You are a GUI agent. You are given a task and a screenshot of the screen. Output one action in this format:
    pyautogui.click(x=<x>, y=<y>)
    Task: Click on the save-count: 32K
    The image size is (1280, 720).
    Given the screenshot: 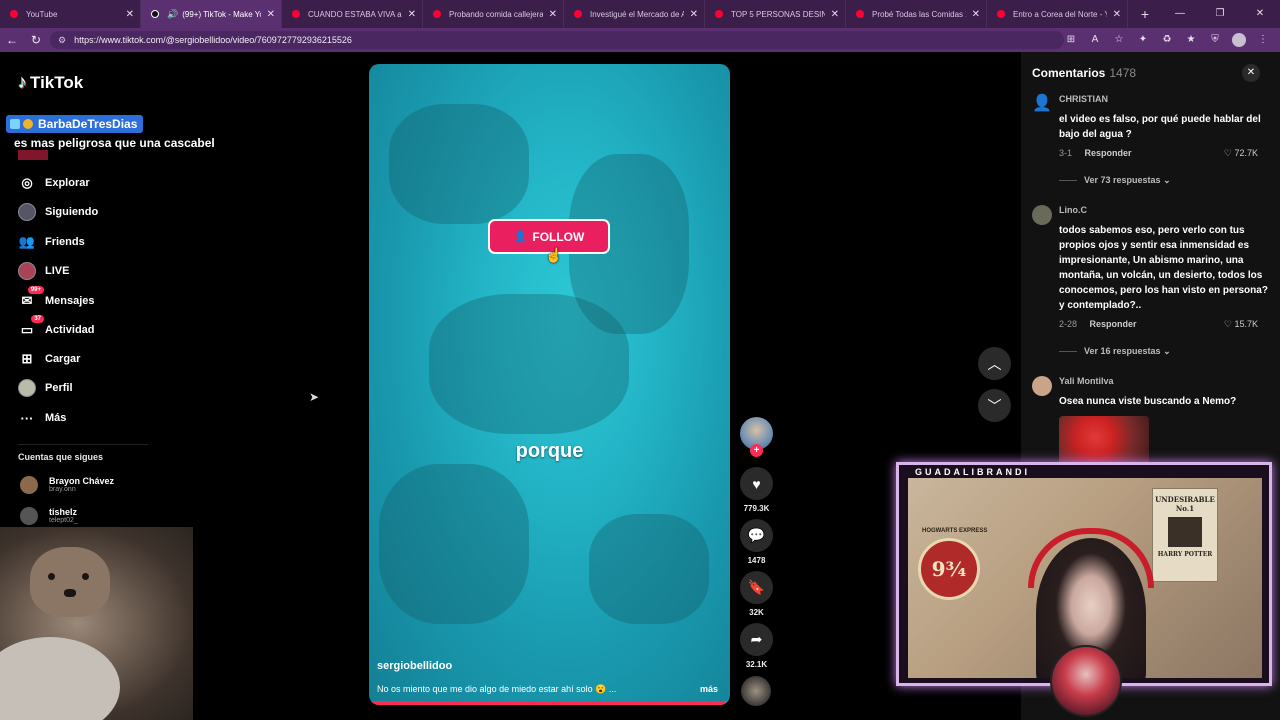 What is the action you would take?
    pyautogui.click(x=756, y=612)
    